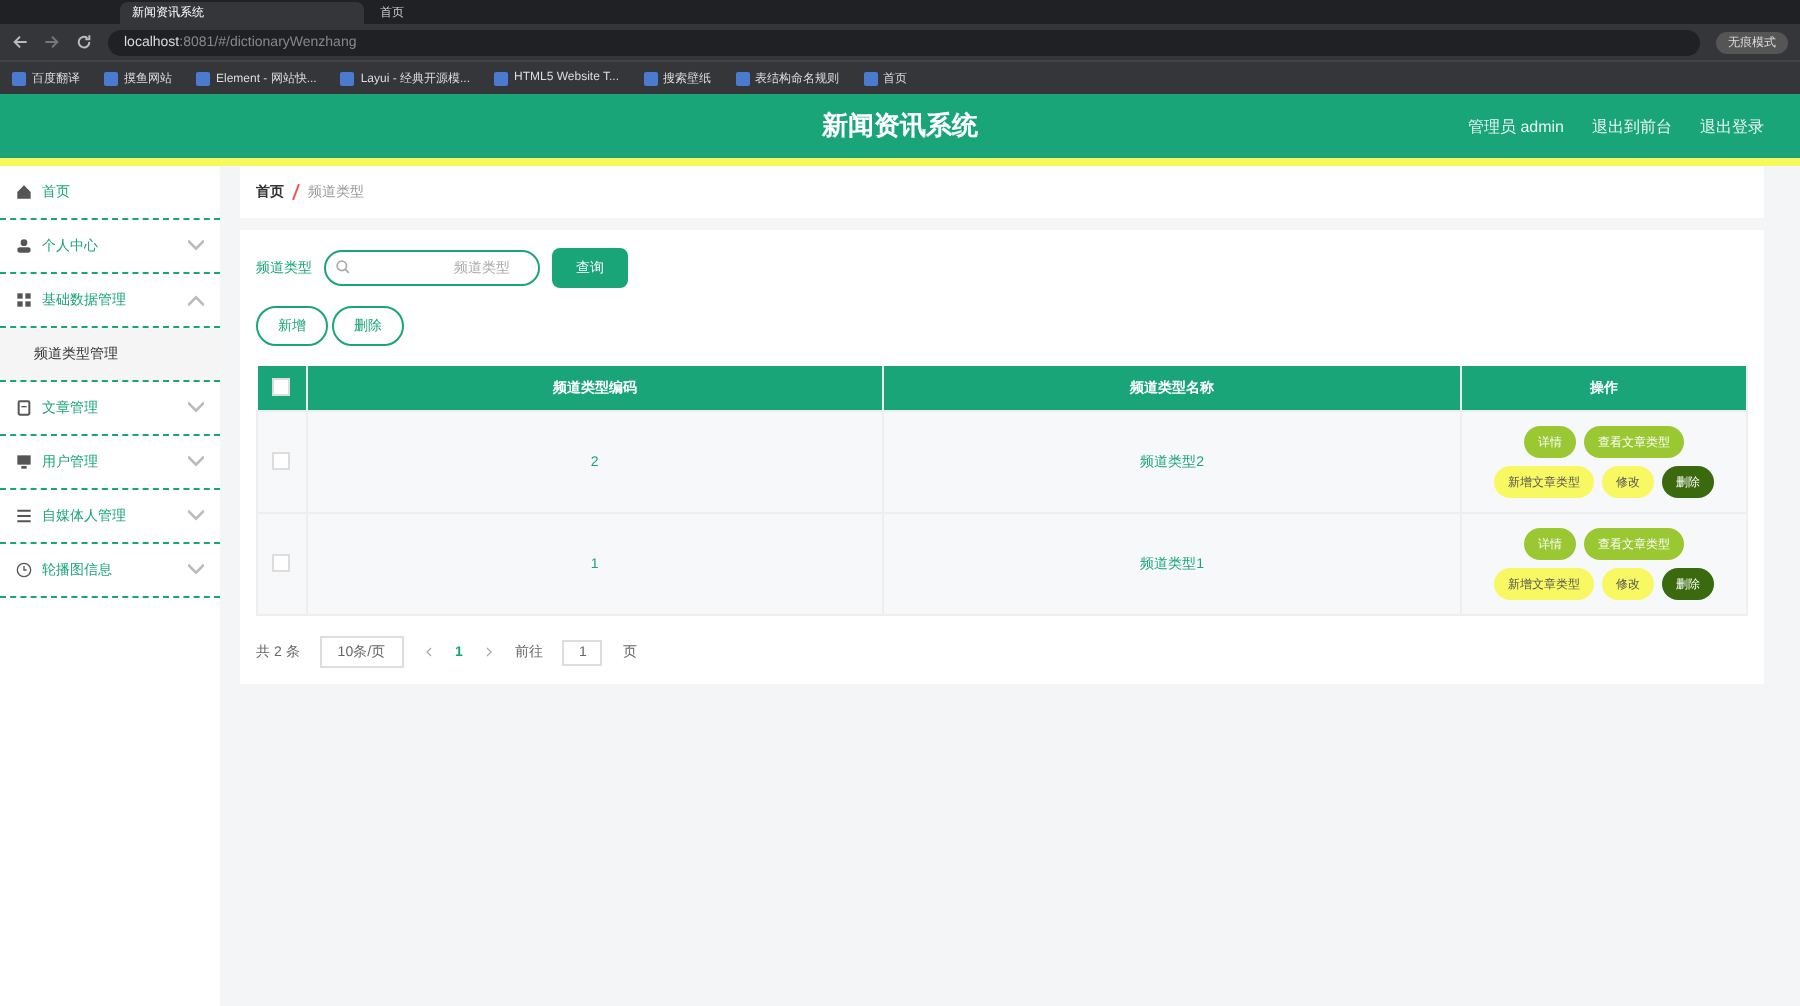  I want to click on breadcrumb-separator, so click(296, 192).